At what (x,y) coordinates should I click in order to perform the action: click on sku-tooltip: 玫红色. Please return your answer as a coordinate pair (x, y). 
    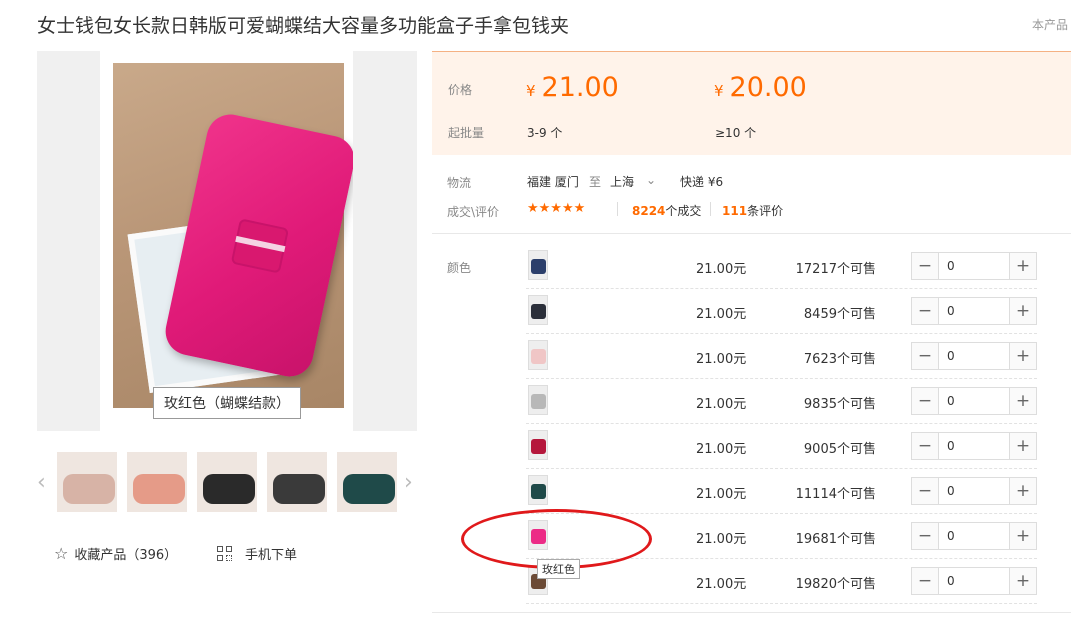
    Looking at the image, I should click on (558, 569).